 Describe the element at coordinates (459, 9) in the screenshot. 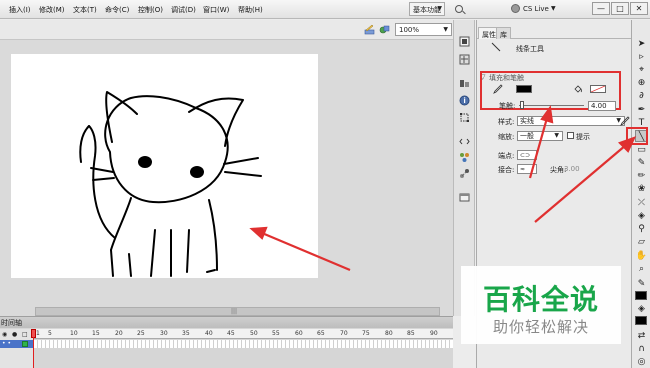

I see `search-icon` at that location.